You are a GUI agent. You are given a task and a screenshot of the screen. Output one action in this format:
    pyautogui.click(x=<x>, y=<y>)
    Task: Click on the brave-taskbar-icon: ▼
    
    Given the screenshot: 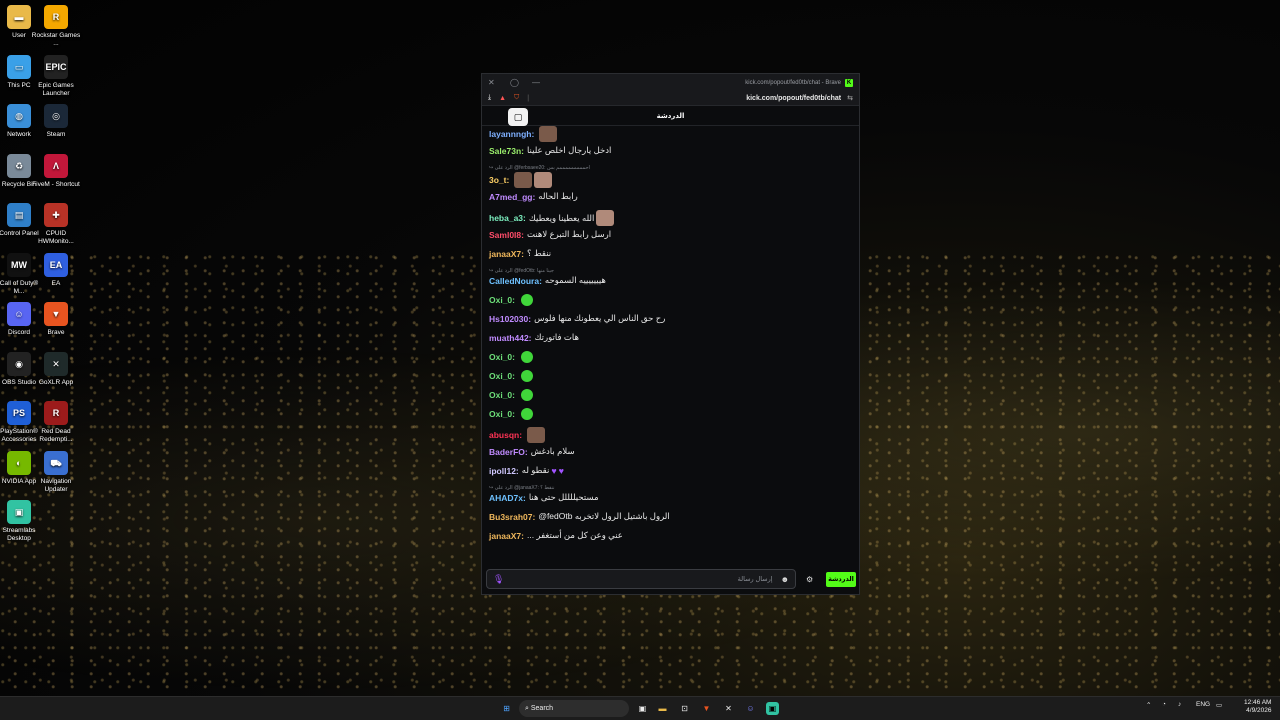 What is the action you would take?
    pyautogui.click(x=706, y=708)
    